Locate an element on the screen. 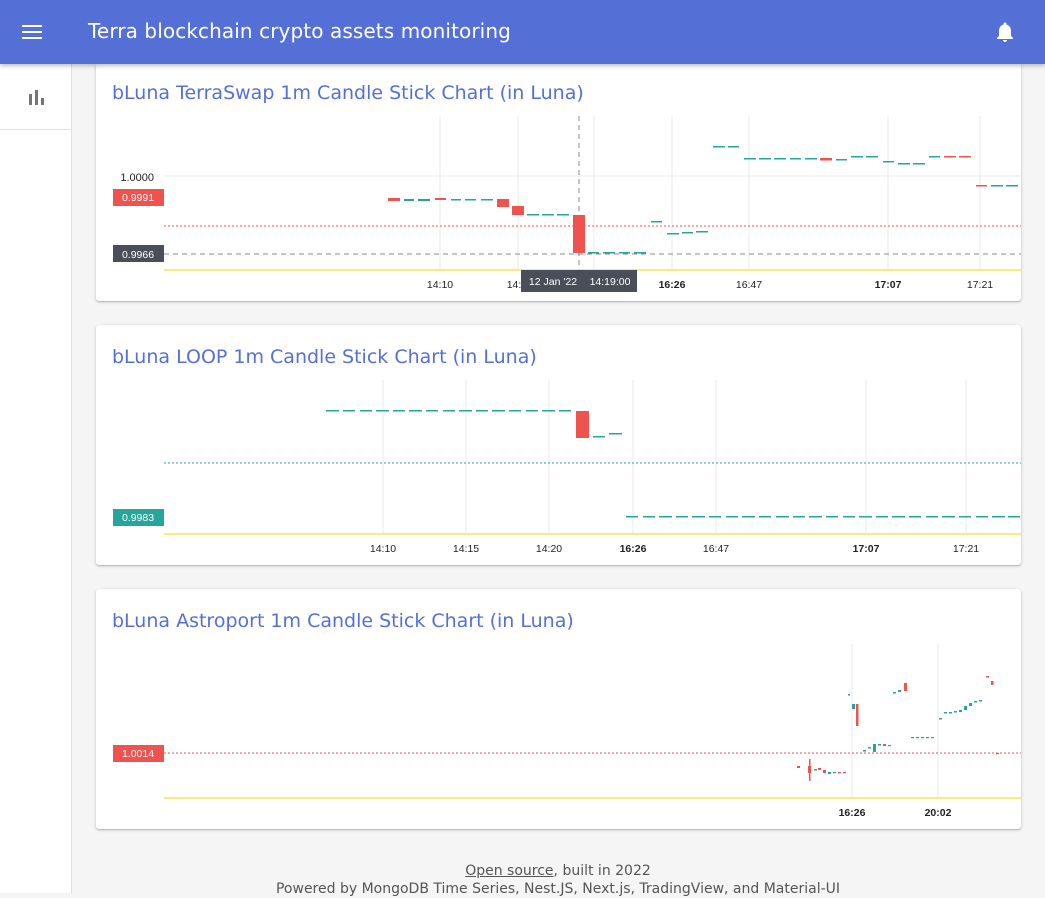 The width and height of the screenshot is (1045, 898). time-tick: 14: is located at coordinates (514, 285).